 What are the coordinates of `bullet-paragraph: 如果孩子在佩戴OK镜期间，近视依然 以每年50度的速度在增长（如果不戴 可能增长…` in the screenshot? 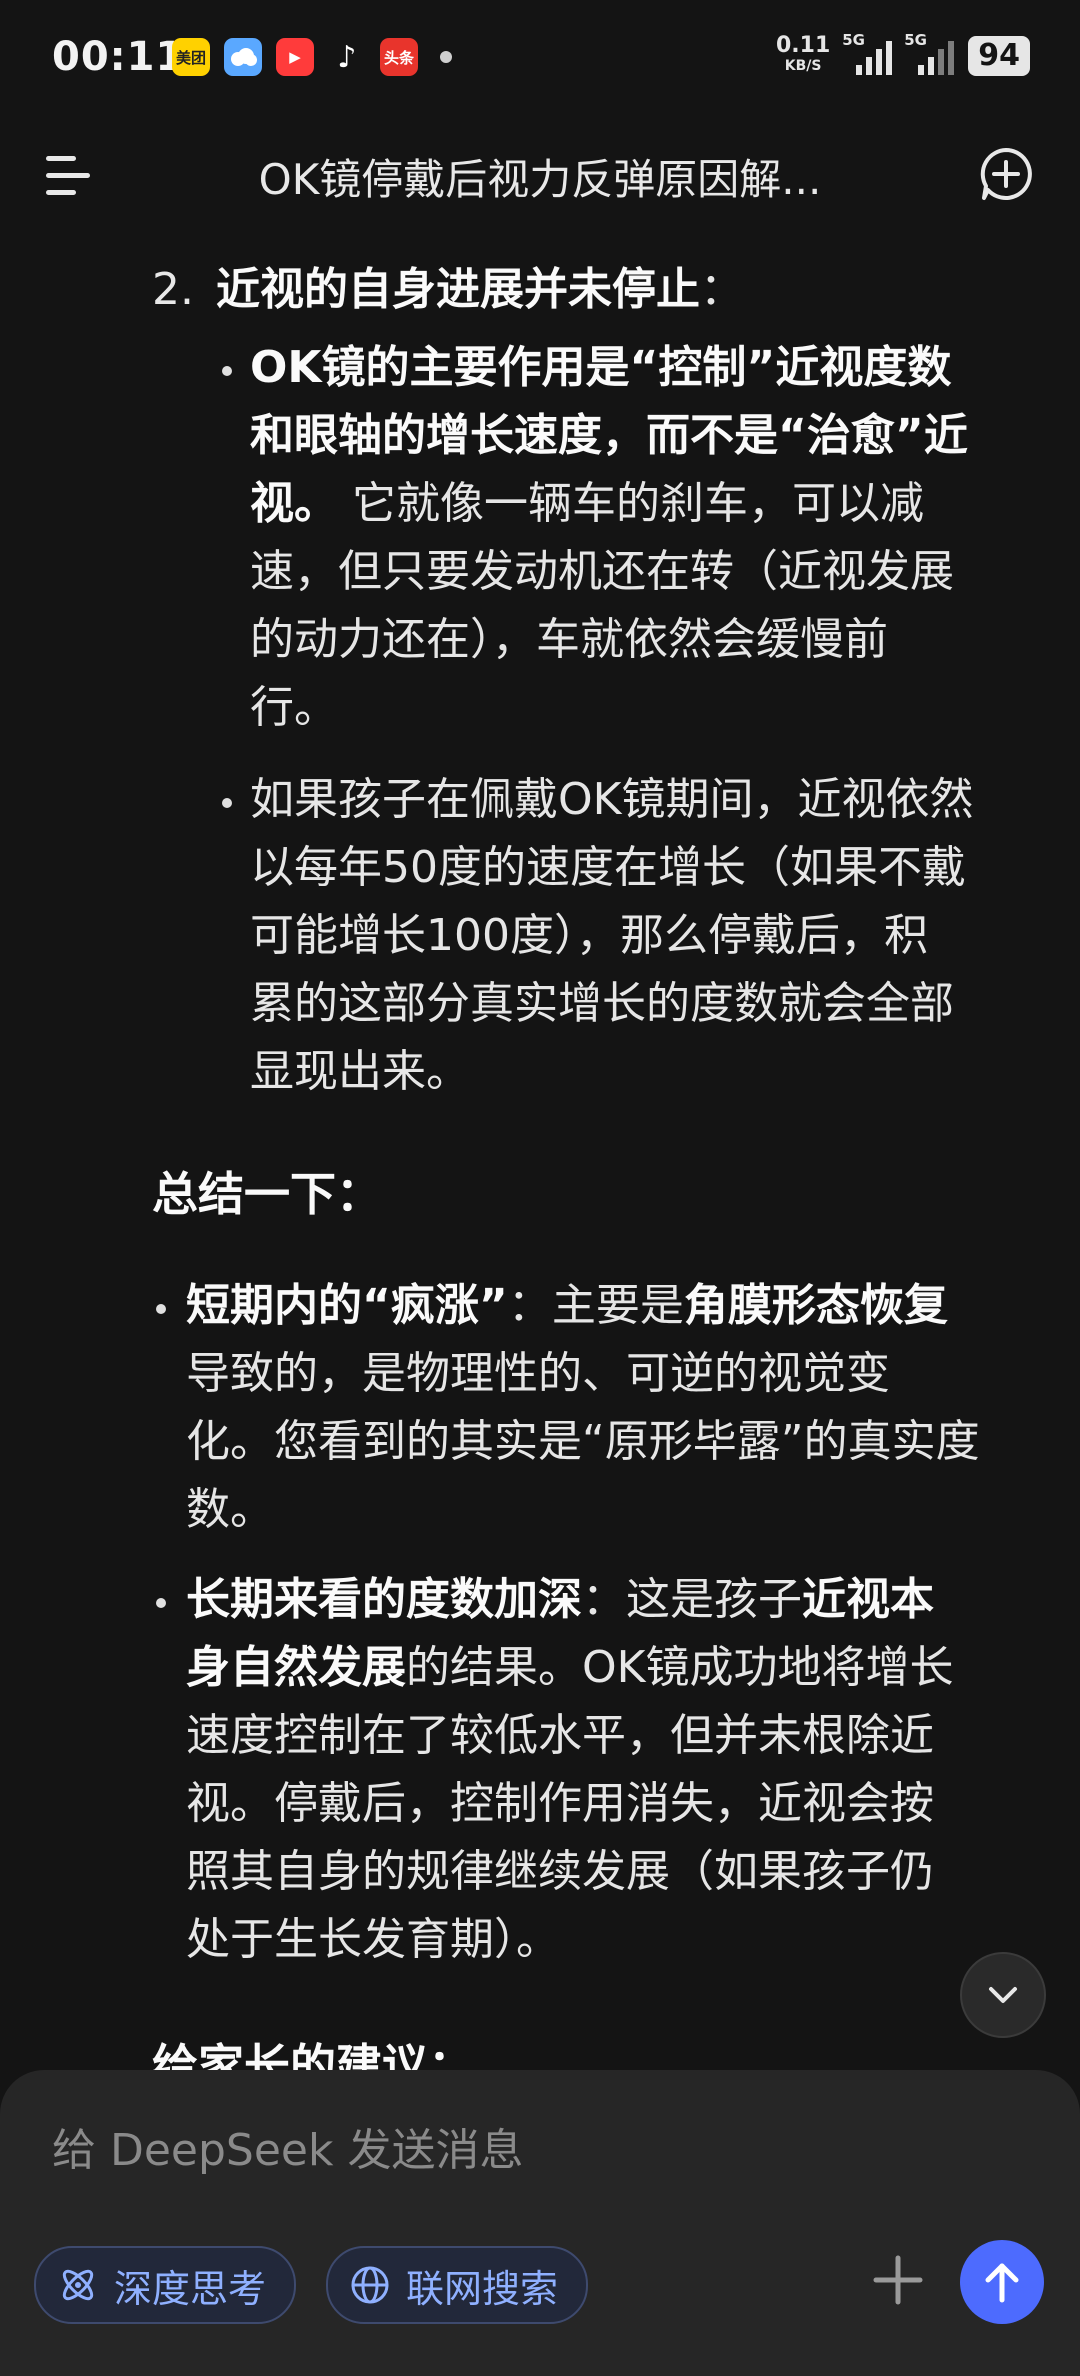 It's located at (612, 936).